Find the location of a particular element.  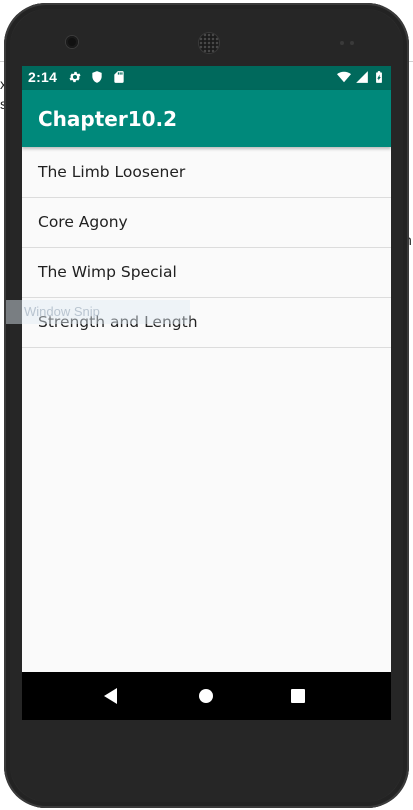

battery-icon is located at coordinates (379, 77).